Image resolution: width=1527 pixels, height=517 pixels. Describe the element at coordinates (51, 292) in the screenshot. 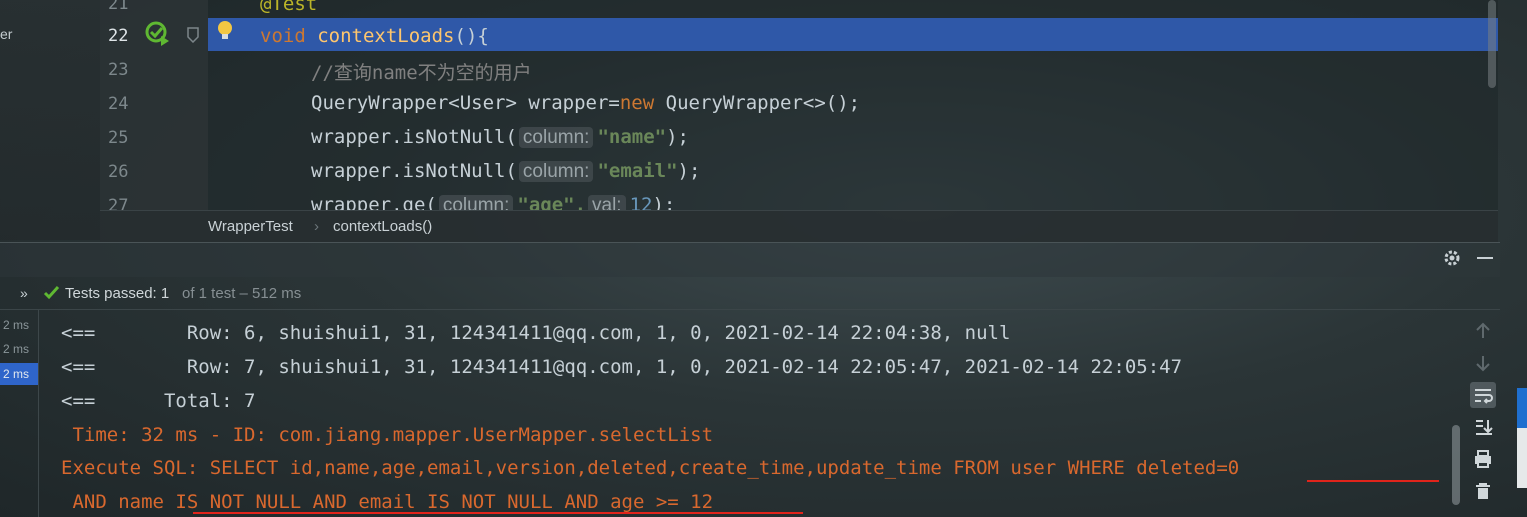

I see `check-icon` at that location.